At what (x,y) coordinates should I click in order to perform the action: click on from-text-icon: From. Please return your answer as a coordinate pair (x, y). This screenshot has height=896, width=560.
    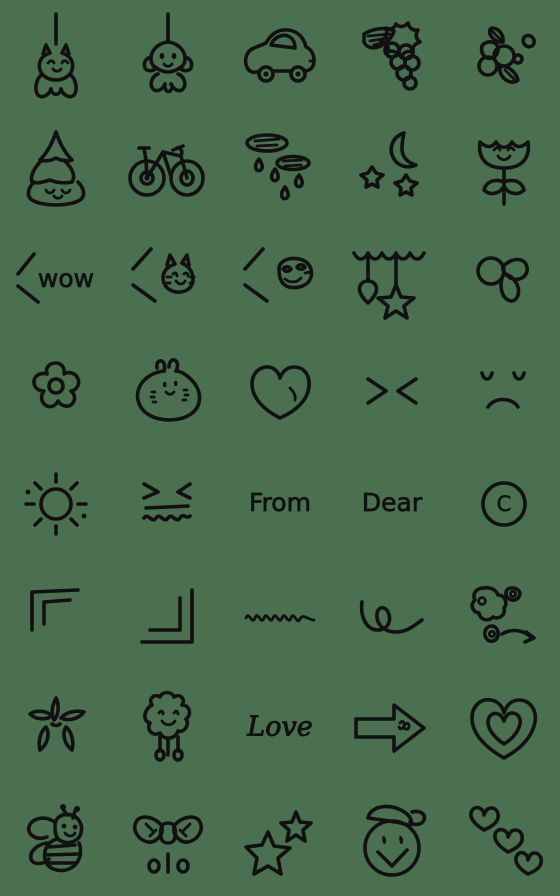
    Looking at the image, I should click on (280, 503).